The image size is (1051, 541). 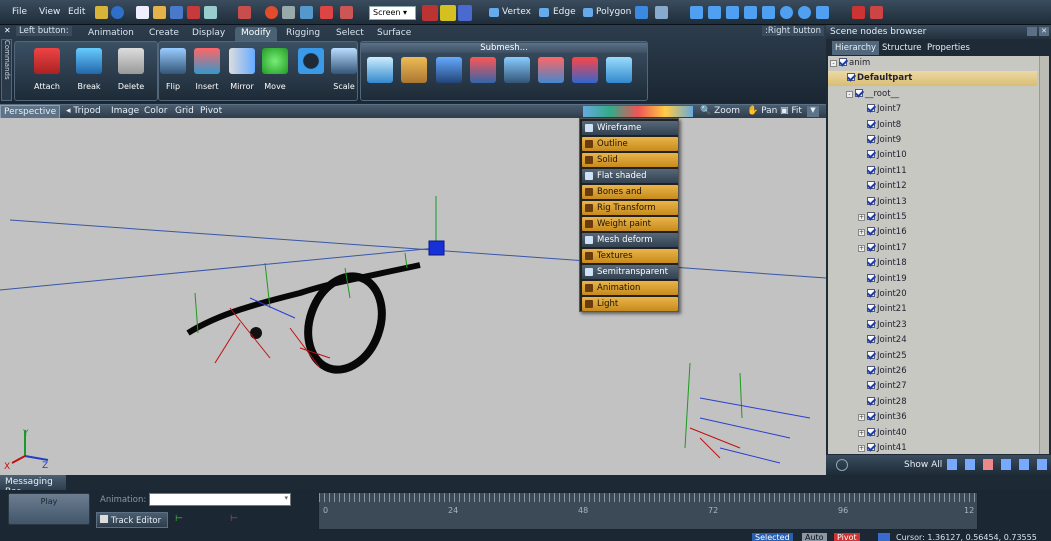 I want to click on snap-icon, so click(x=641, y=12).